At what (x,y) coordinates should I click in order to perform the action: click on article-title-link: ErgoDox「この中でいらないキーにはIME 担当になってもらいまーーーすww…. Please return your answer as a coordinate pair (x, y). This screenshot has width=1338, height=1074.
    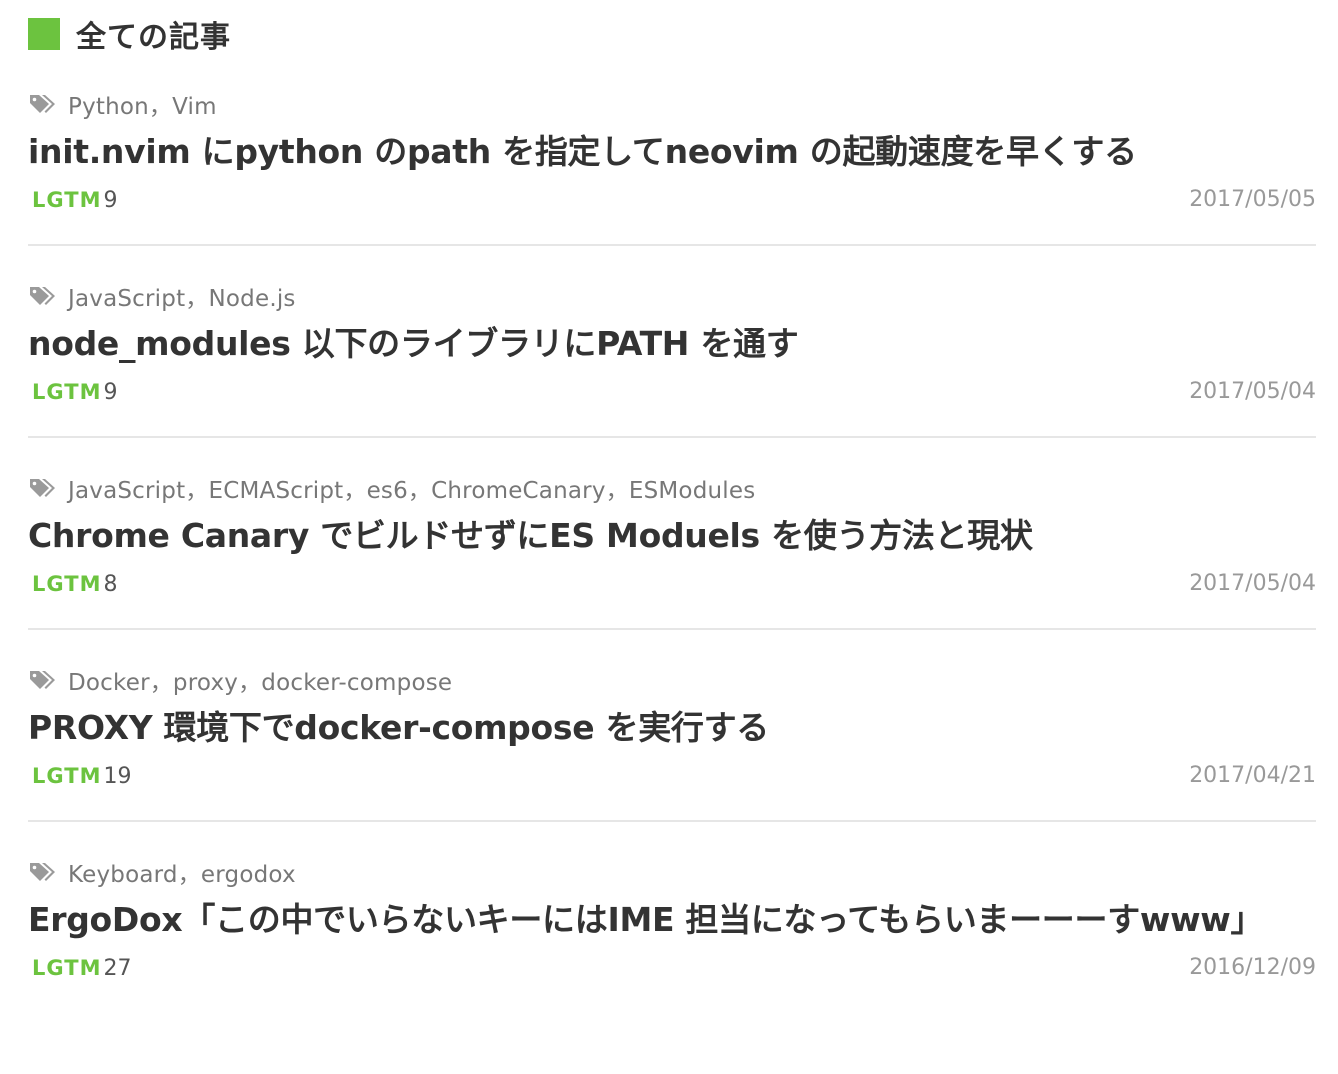
    Looking at the image, I should click on (672, 920).